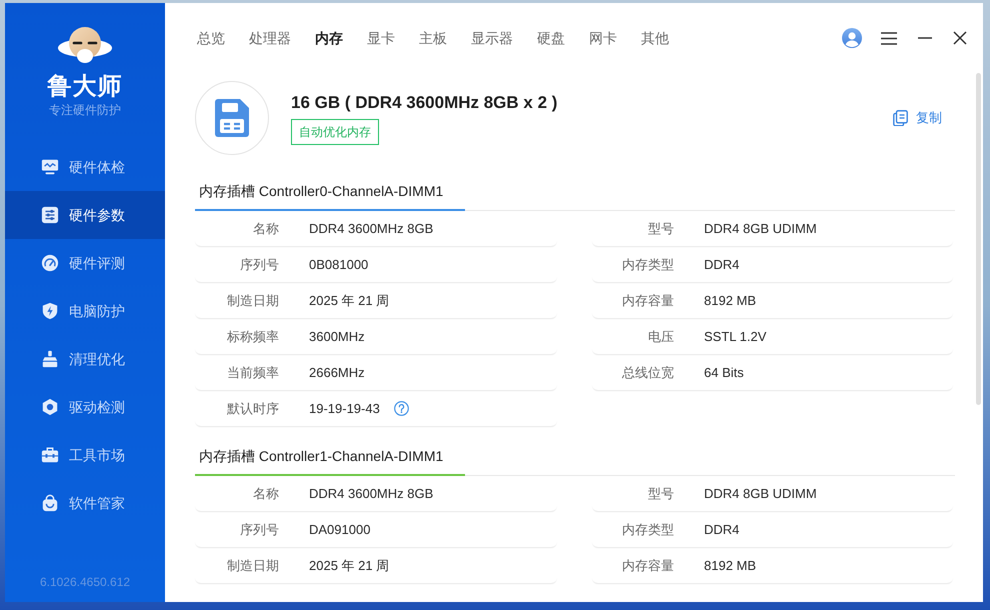 Image resolution: width=990 pixels, height=610 pixels. I want to click on tab: 网卡, so click(603, 38).